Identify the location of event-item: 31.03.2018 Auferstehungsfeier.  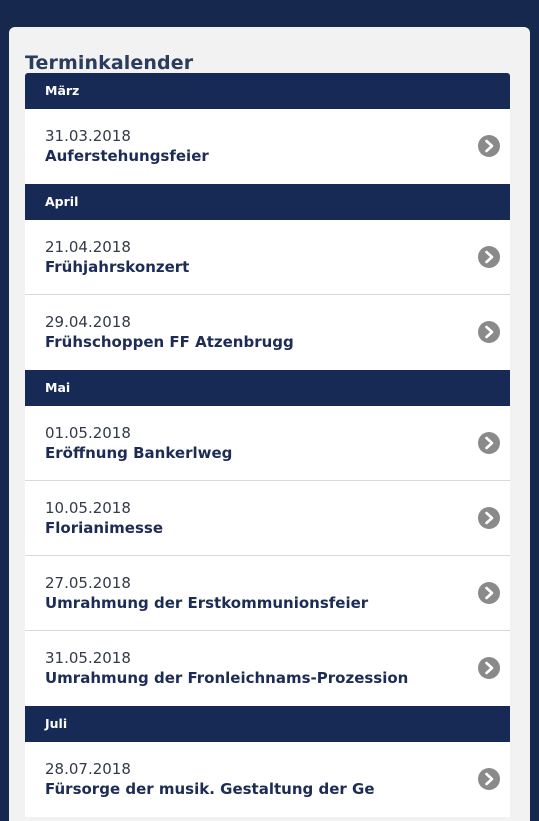
(267, 146).